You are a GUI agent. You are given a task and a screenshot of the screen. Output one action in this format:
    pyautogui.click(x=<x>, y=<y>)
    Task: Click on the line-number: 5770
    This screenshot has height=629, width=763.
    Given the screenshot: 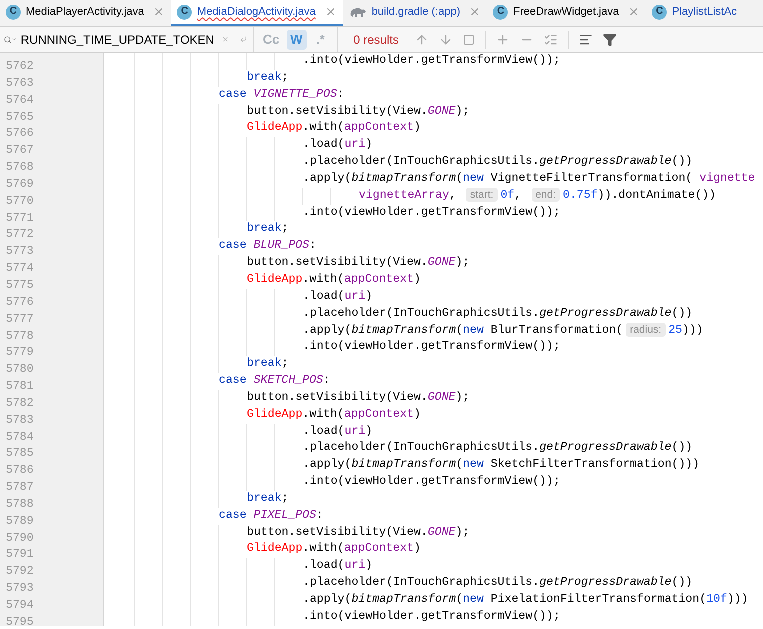 What is the action you would take?
    pyautogui.click(x=20, y=201)
    